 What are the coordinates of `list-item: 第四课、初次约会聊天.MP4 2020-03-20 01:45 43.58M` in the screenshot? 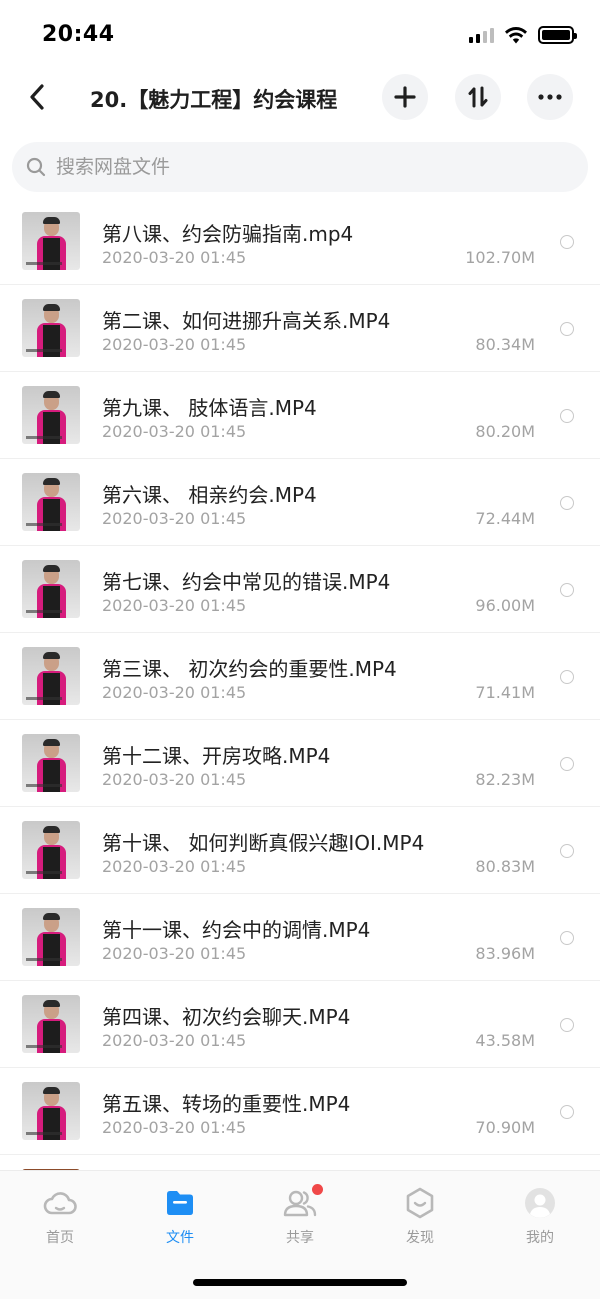 It's located at (300, 1024).